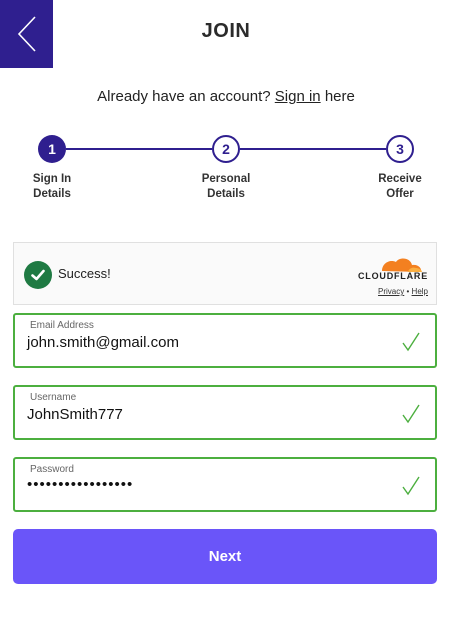  I want to click on step-3-label: Receive Offer, so click(400, 187).